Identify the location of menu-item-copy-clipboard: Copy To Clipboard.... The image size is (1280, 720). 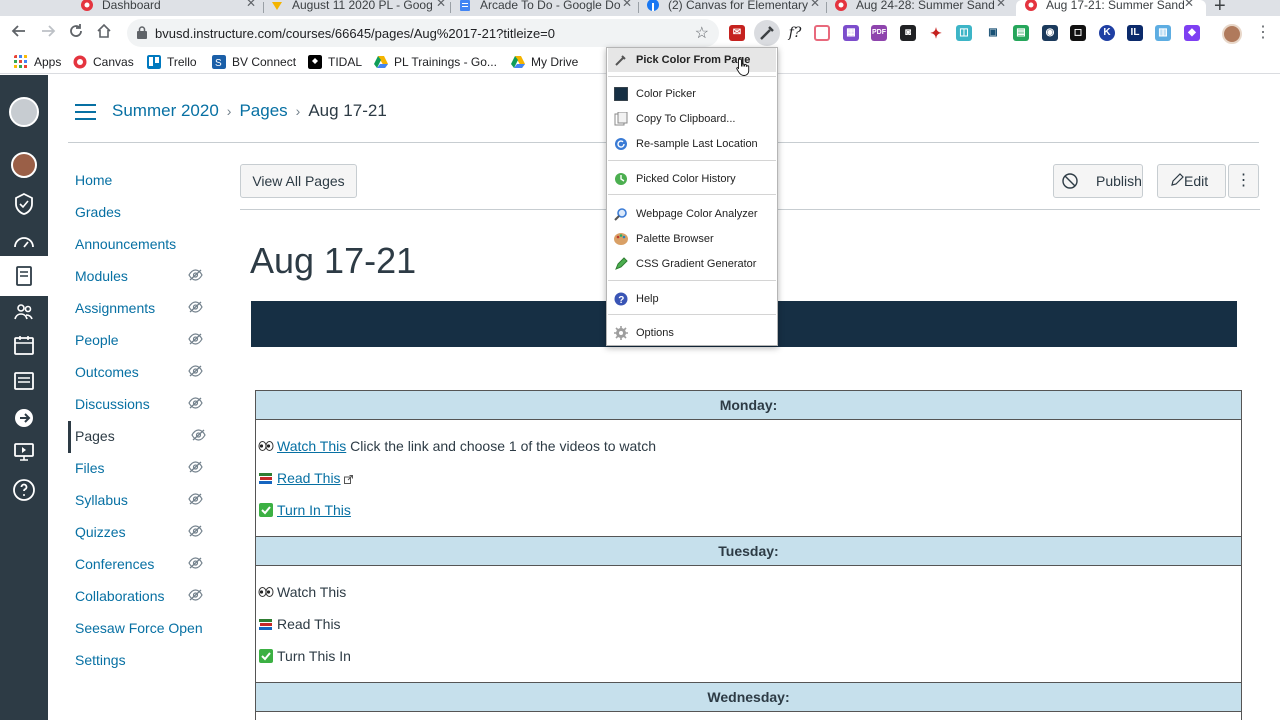
(692, 119).